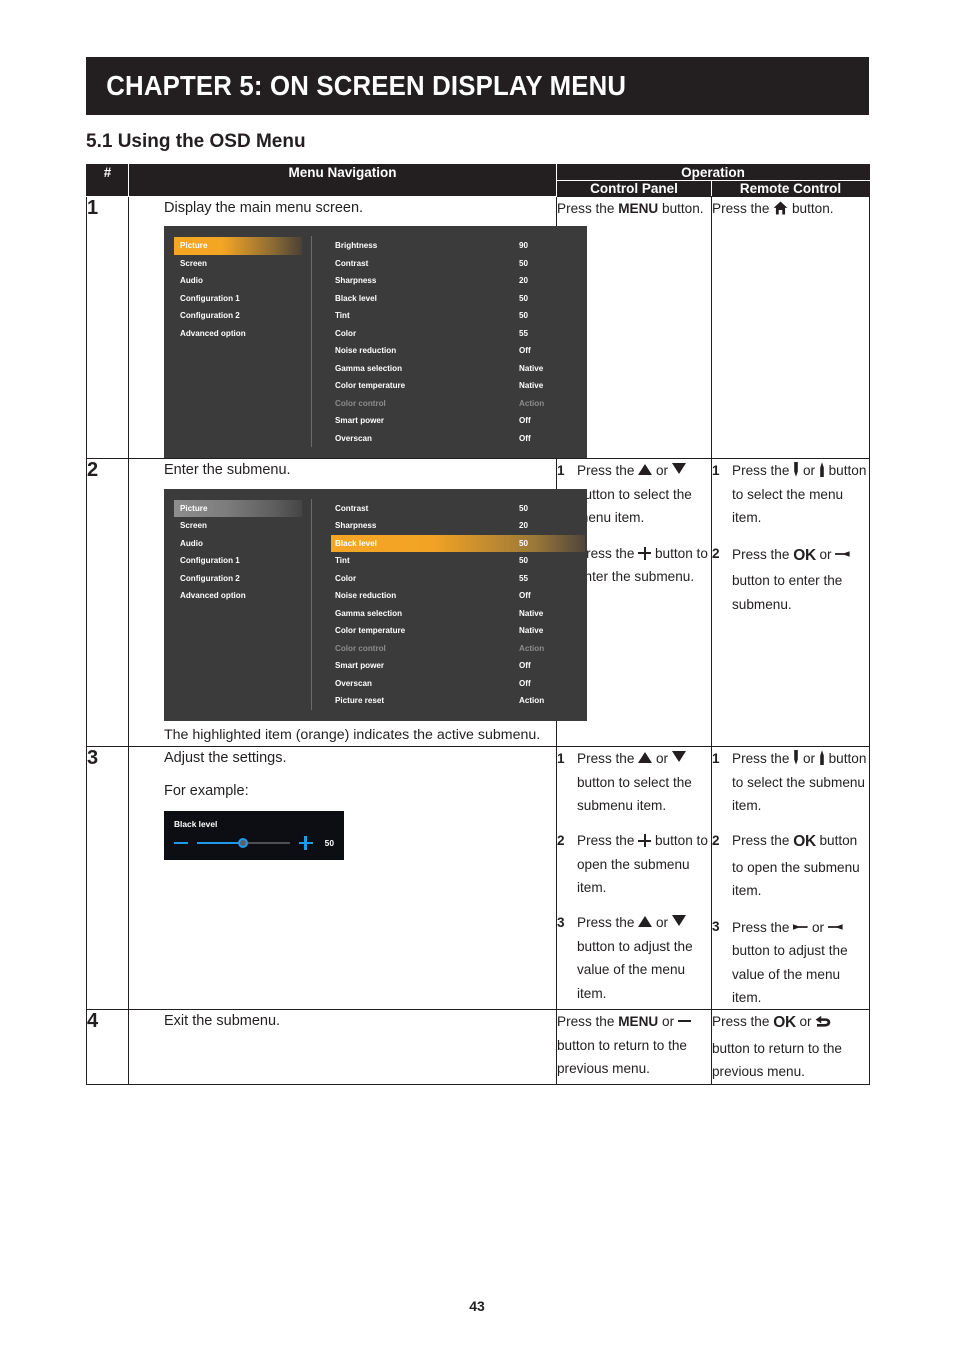  Describe the element at coordinates (630, 208) in the screenshot. I see `control-panel-instruction: Press the MENU button.` at that location.